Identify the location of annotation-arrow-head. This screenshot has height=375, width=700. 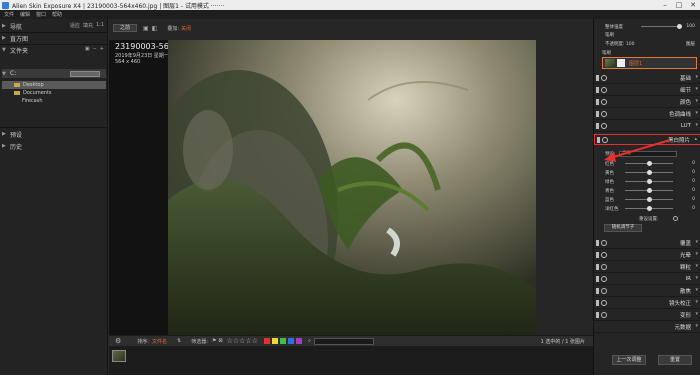
(610, 157).